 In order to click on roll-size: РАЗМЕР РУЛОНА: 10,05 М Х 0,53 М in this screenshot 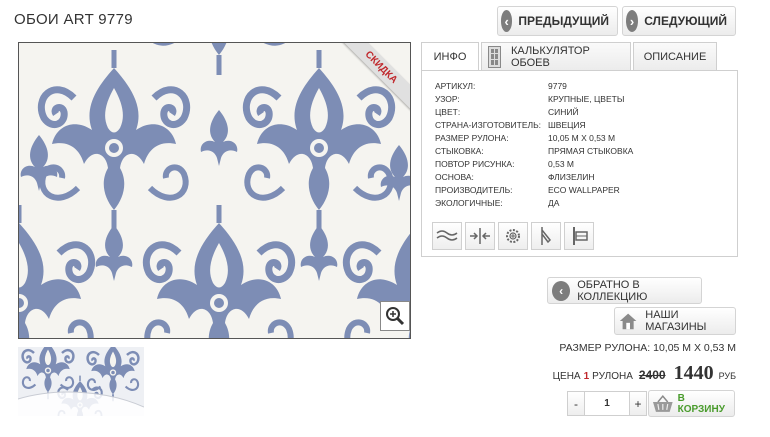, I will do `click(647, 348)`.